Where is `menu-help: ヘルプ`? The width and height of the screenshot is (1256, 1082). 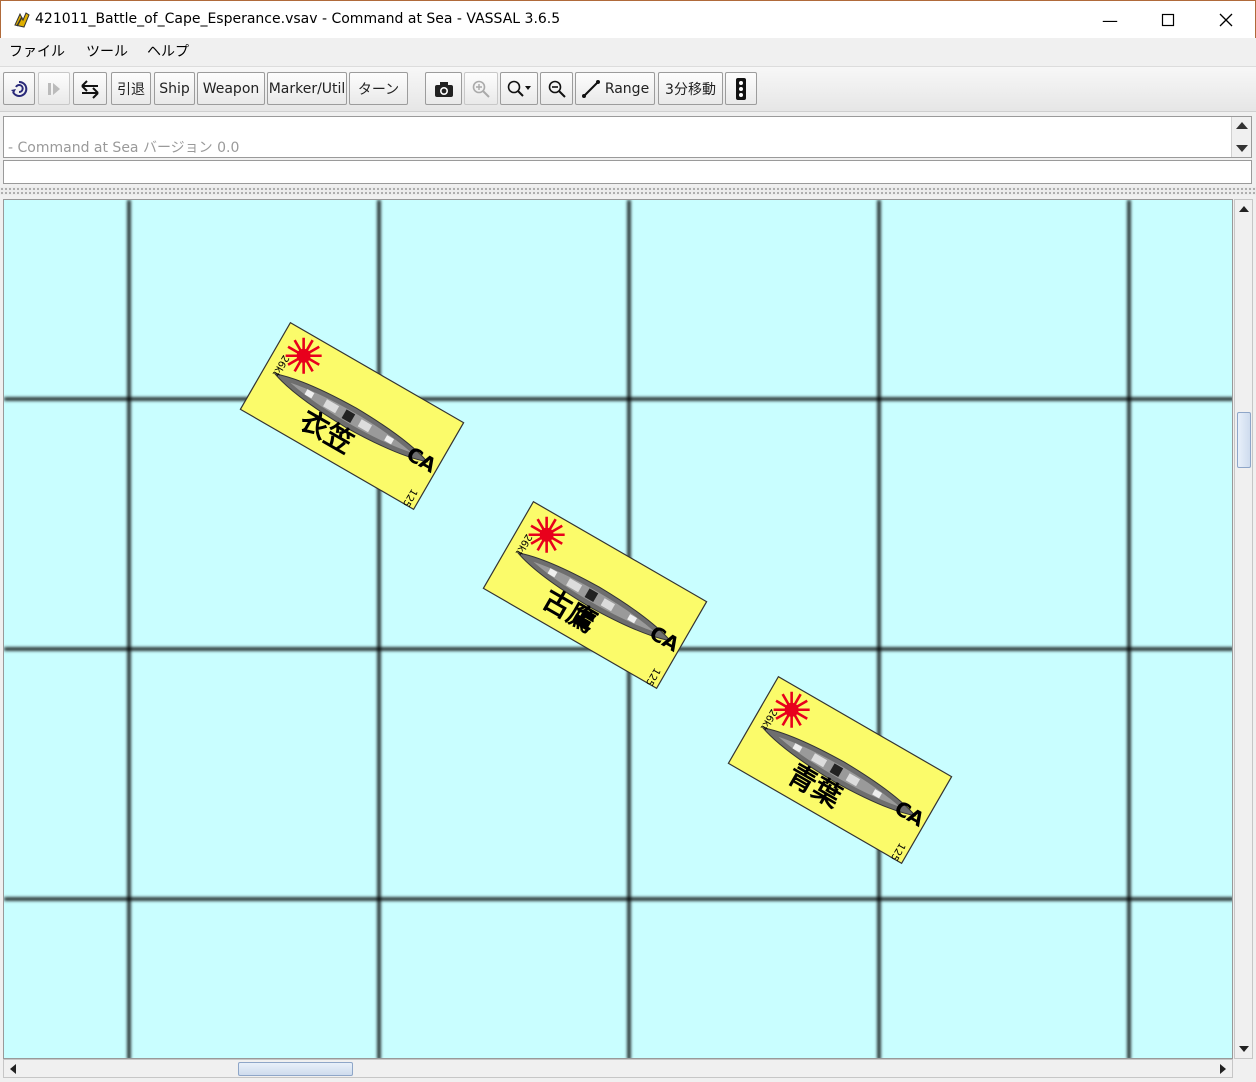
menu-help: ヘルプ is located at coordinates (168, 51).